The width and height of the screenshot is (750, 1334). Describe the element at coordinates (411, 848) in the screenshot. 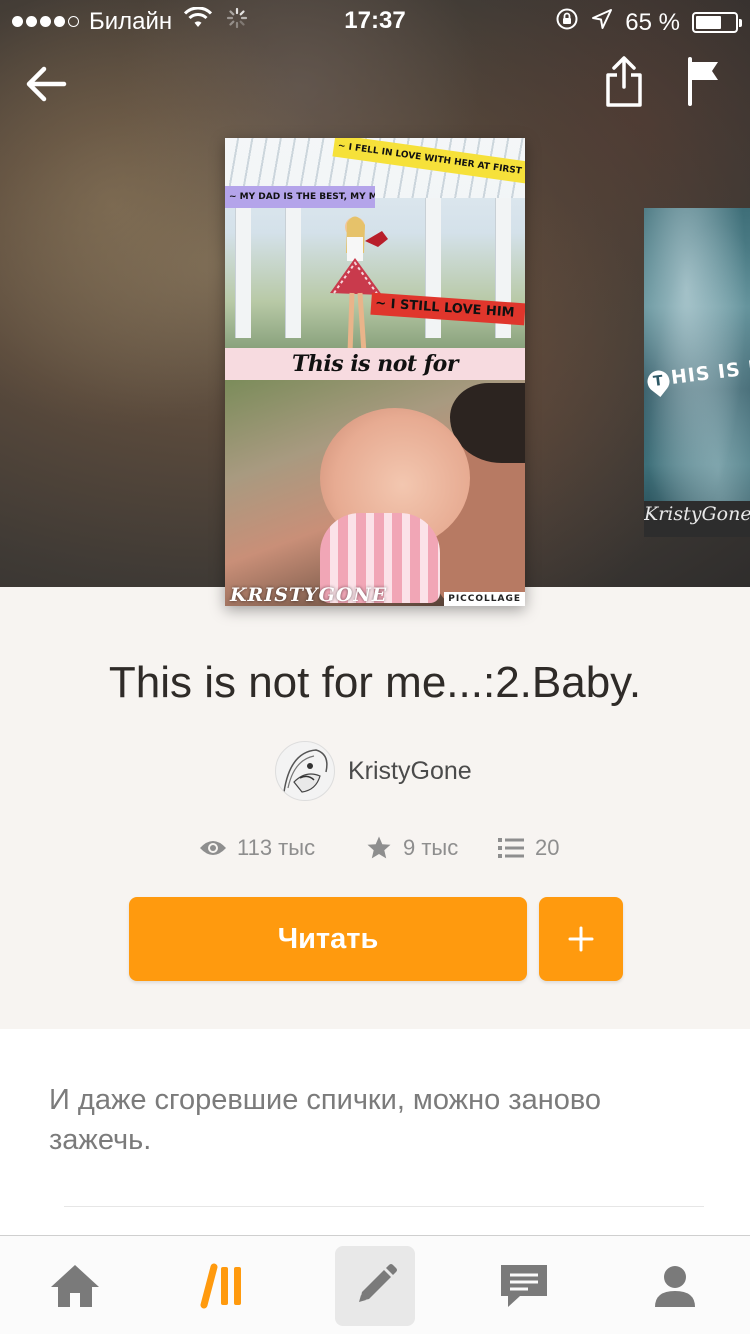

I see `votes-count: 9 тыс` at that location.